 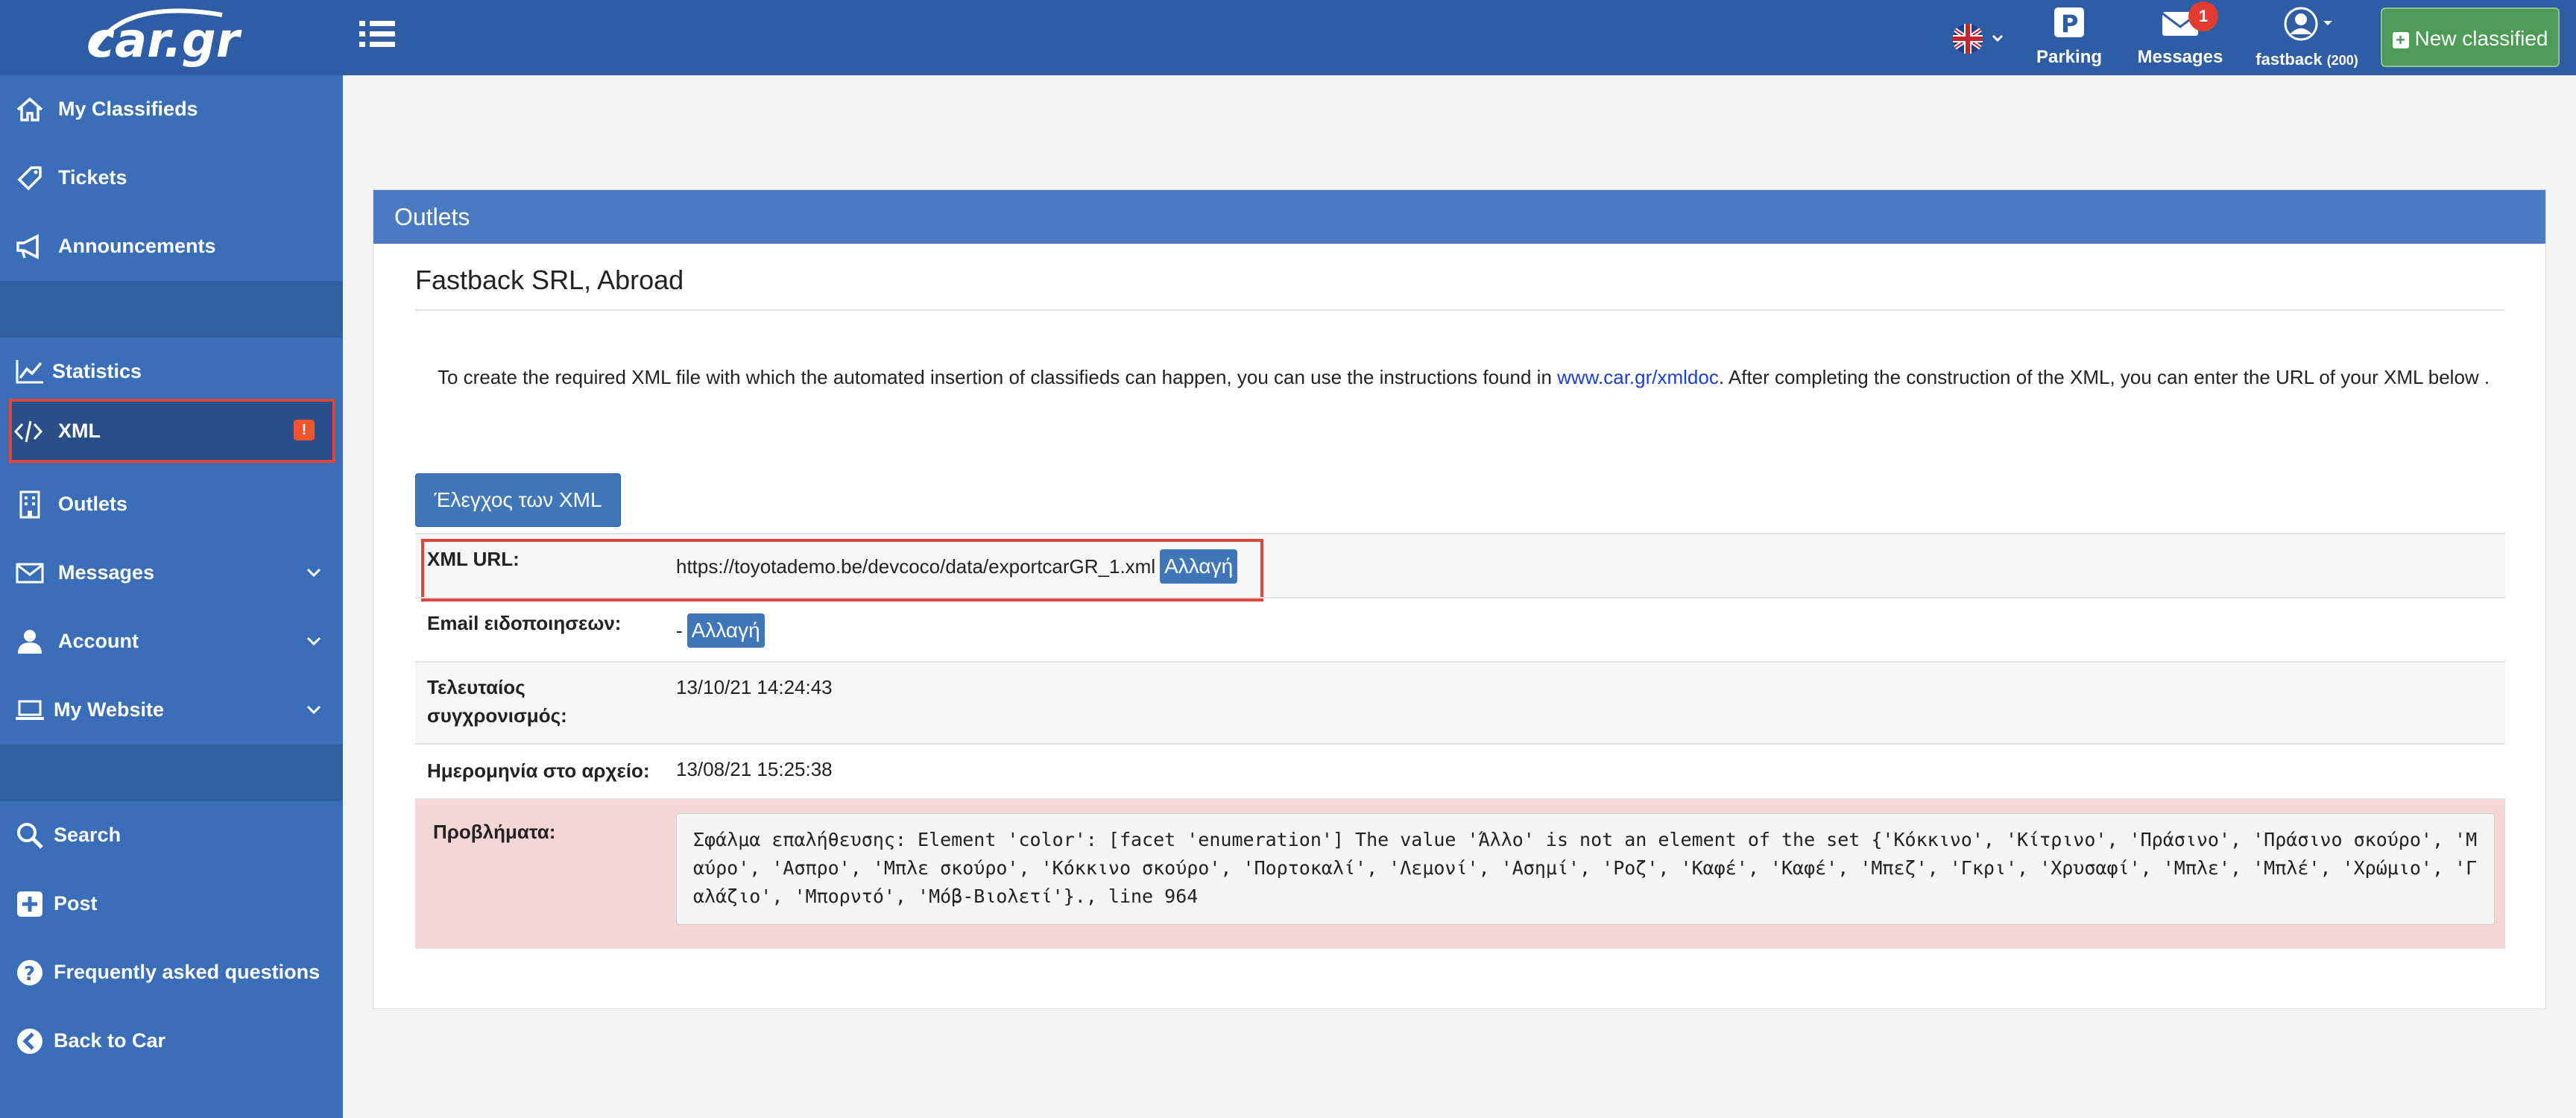 What do you see at coordinates (92, 177) in the screenshot?
I see `sidebar-item-label: Tickets` at bounding box center [92, 177].